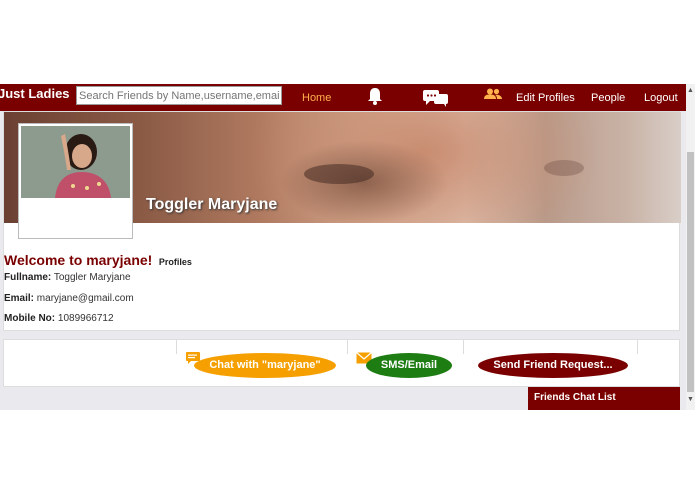 The height and width of the screenshot is (494, 695). I want to click on avatar, so click(75, 181).